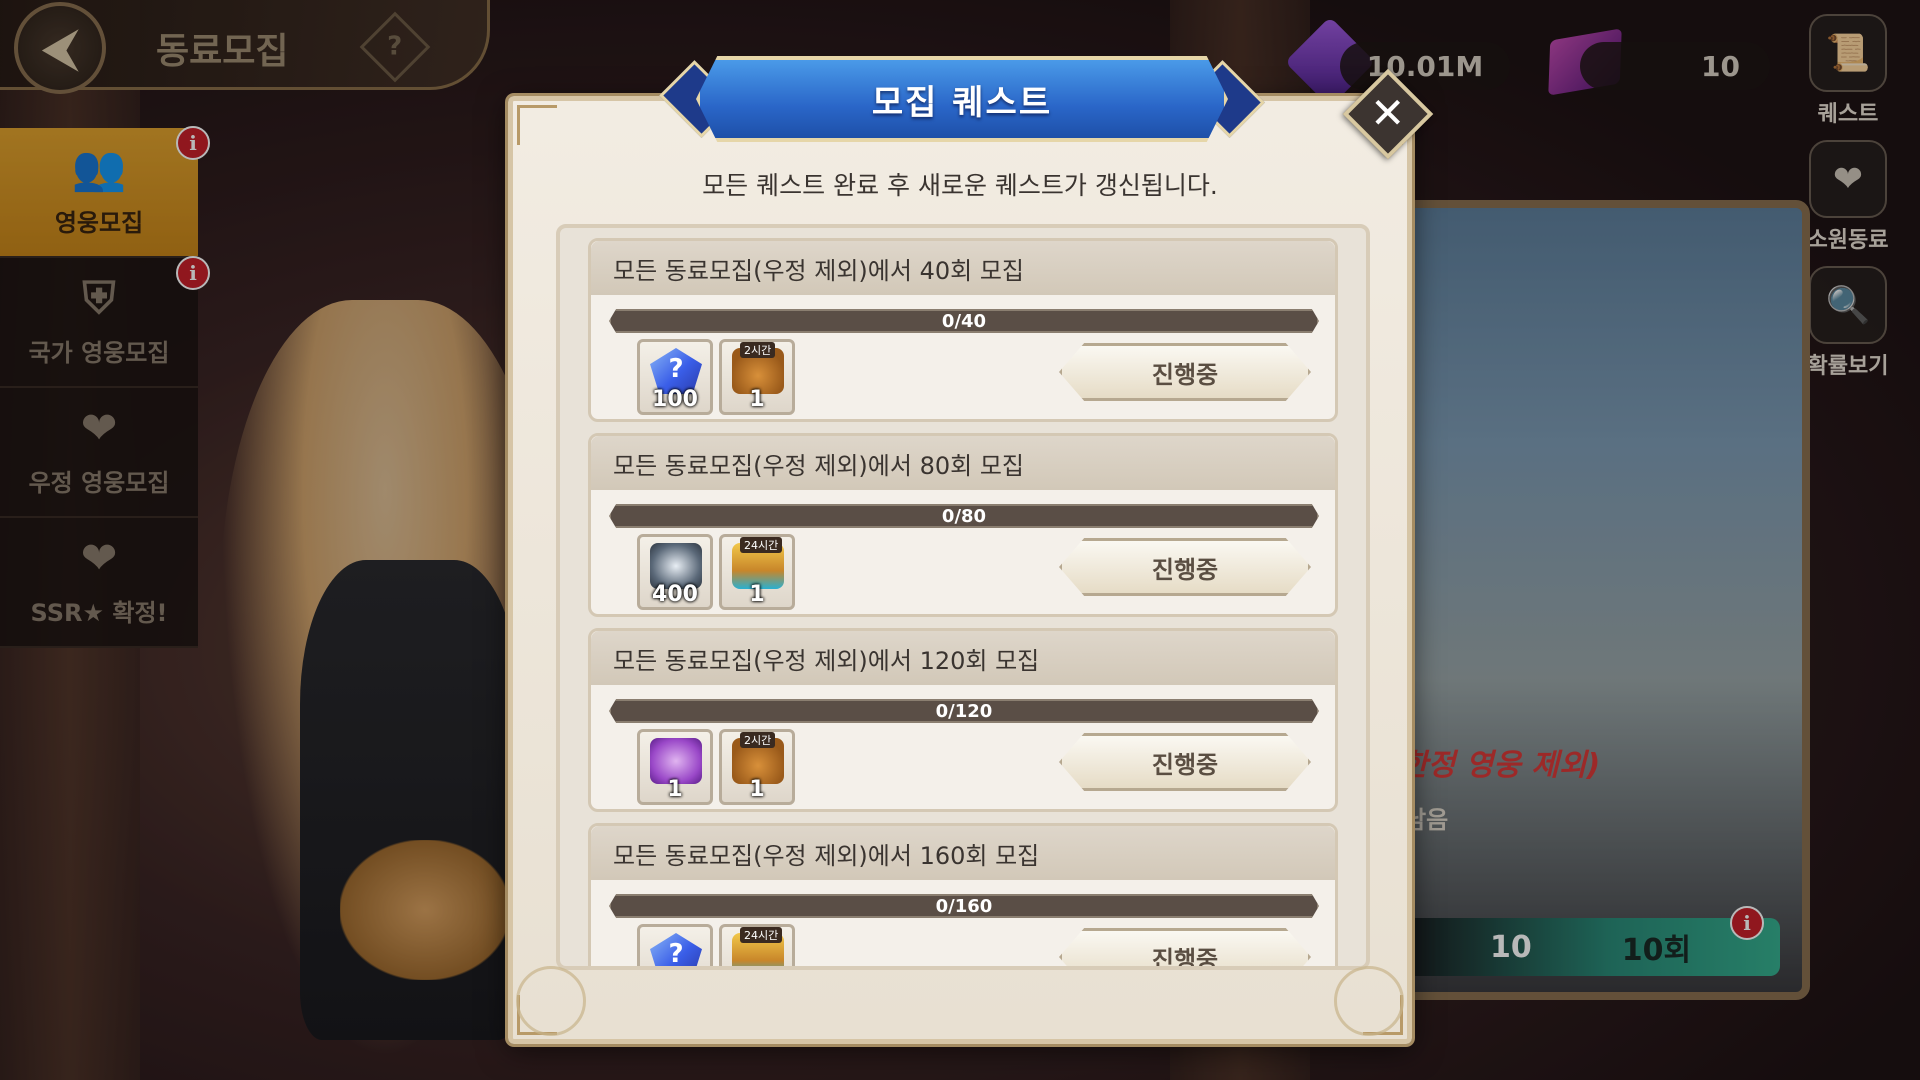 The width and height of the screenshot is (1920, 1080). Describe the element at coordinates (757, 945) in the screenshot. I see `reward-slot: 24시간` at that location.